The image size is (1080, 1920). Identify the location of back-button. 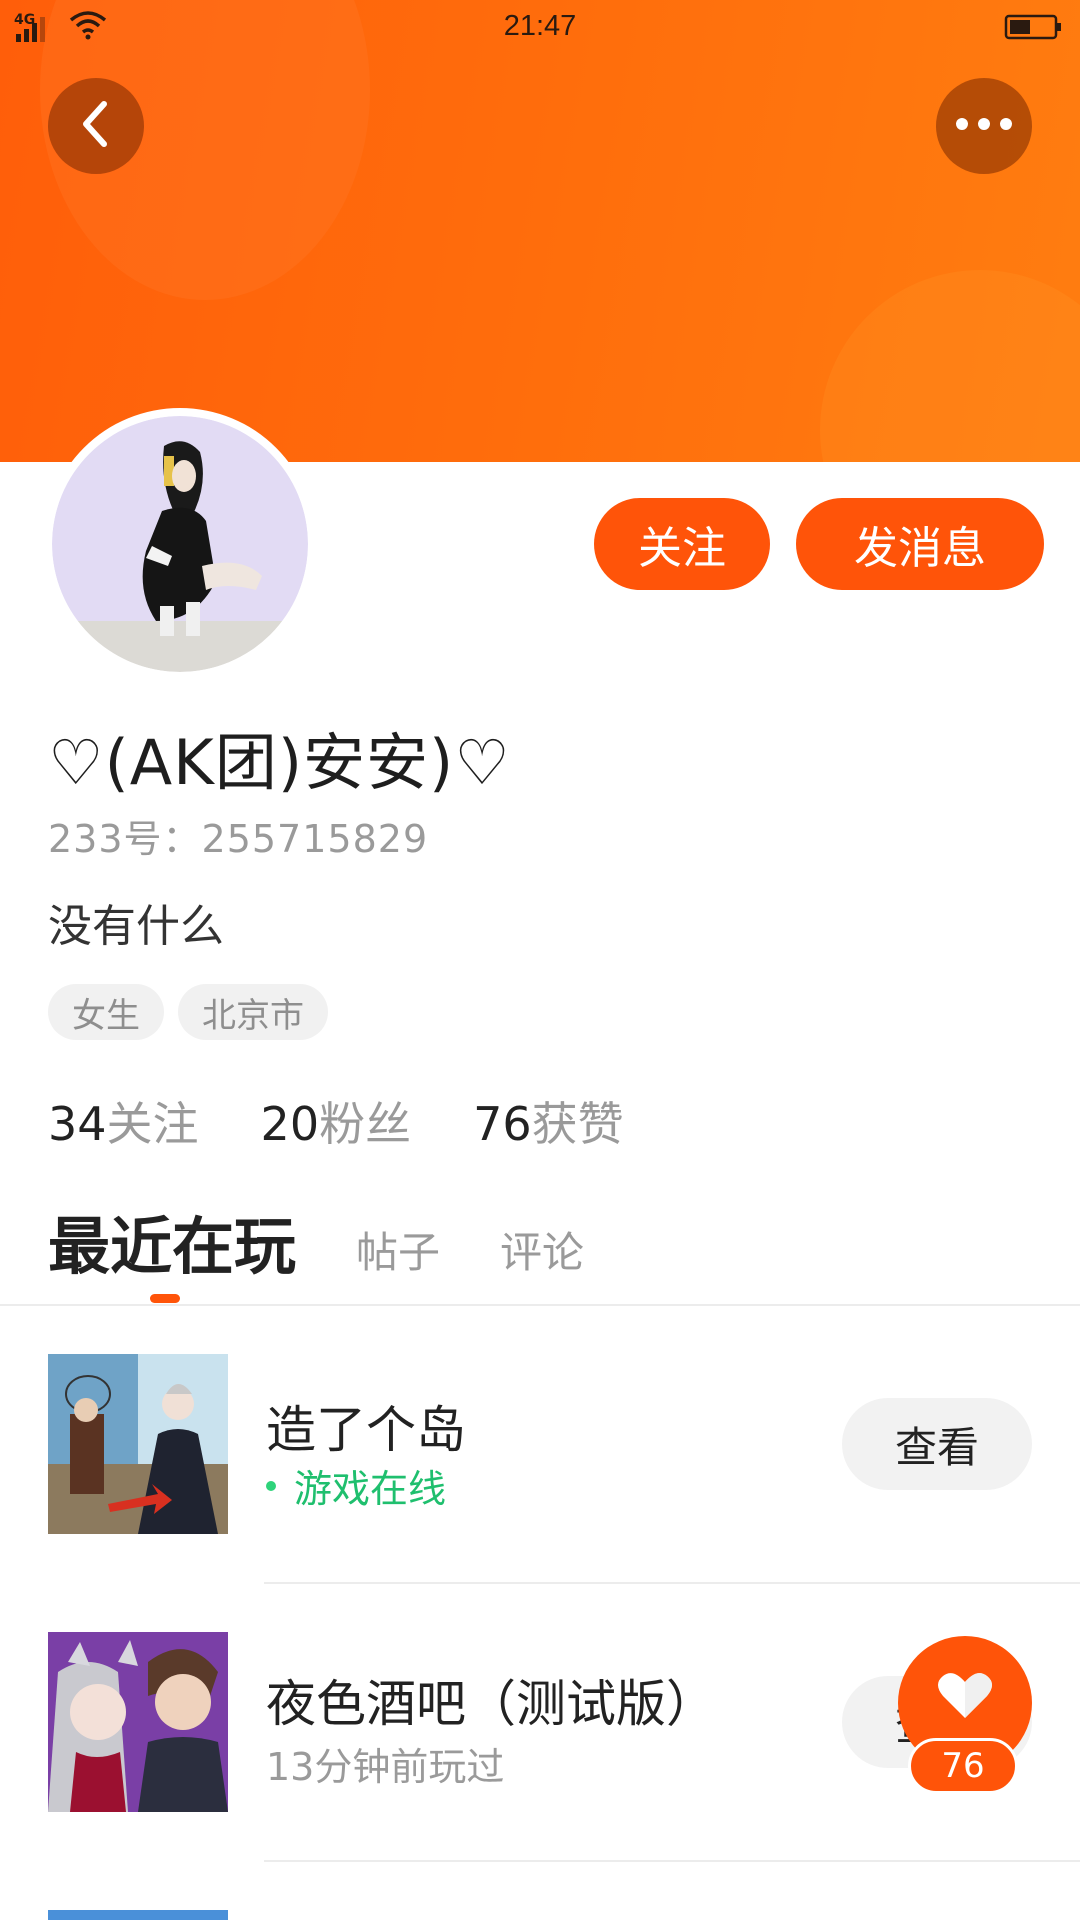
(96, 126).